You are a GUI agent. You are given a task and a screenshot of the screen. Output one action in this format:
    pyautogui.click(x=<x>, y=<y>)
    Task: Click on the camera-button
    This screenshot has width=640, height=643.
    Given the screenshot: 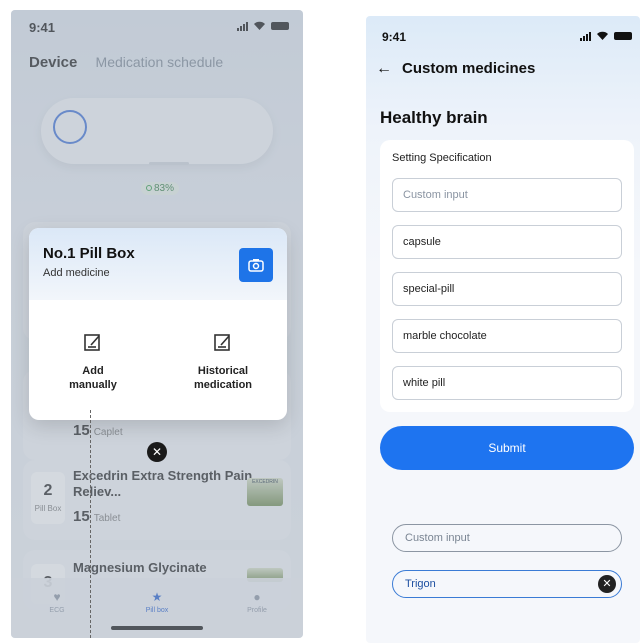 What is the action you would take?
    pyautogui.click(x=256, y=265)
    